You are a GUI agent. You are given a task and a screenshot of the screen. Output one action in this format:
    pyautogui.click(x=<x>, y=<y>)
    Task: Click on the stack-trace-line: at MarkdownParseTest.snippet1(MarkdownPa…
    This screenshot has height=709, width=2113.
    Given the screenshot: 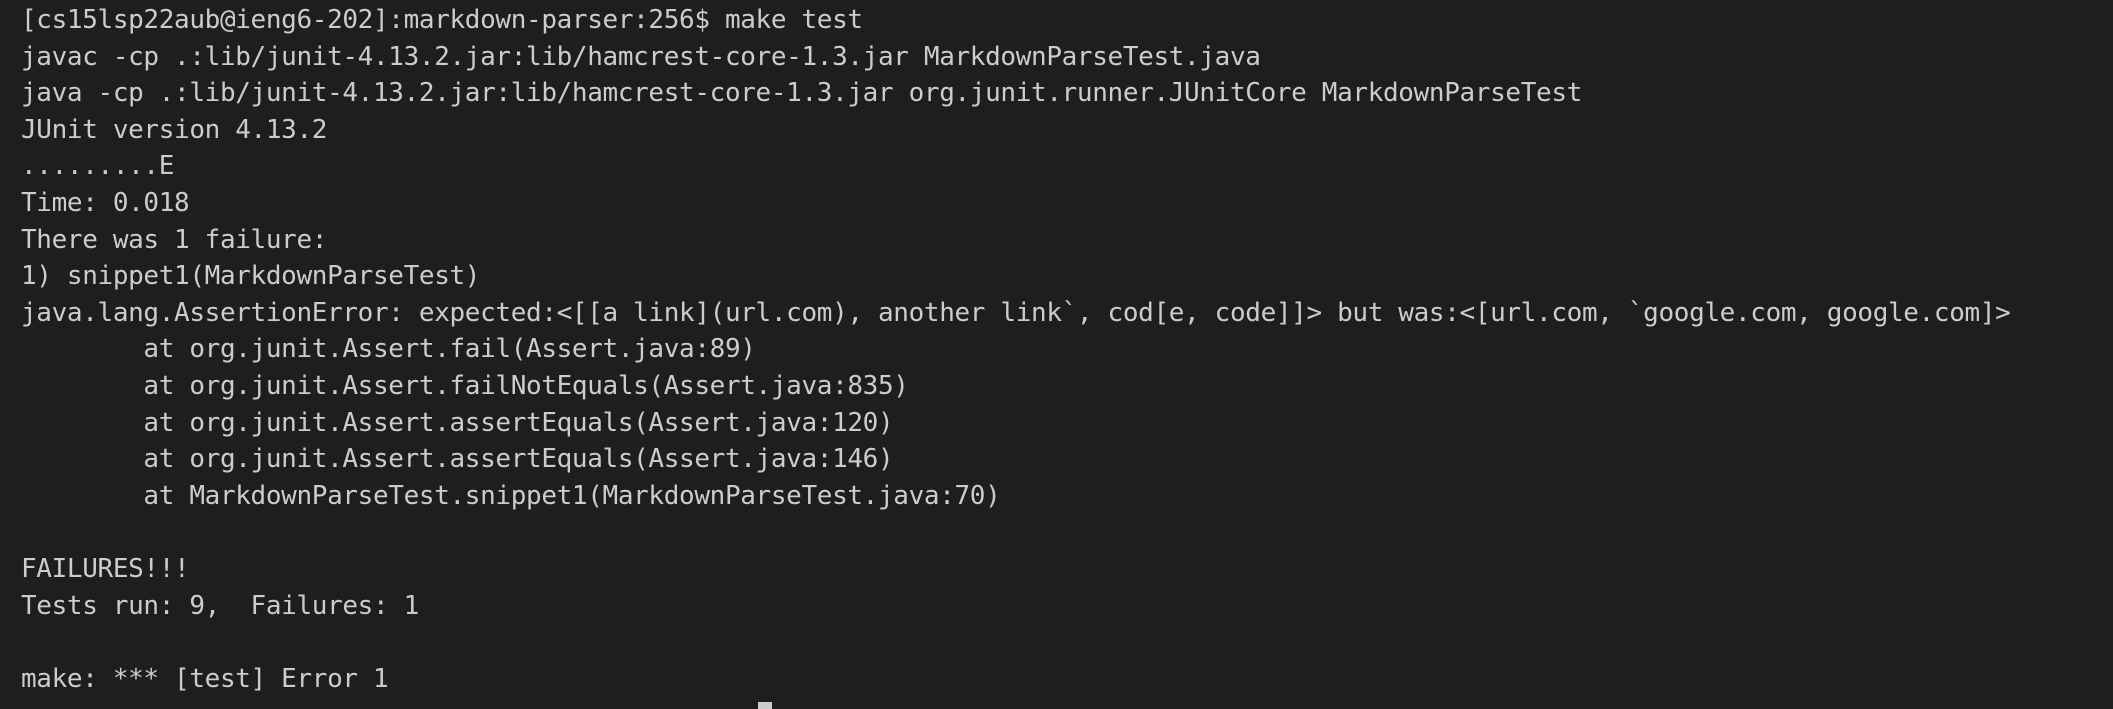 What is the action you would take?
    pyautogui.click(x=511, y=495)
    